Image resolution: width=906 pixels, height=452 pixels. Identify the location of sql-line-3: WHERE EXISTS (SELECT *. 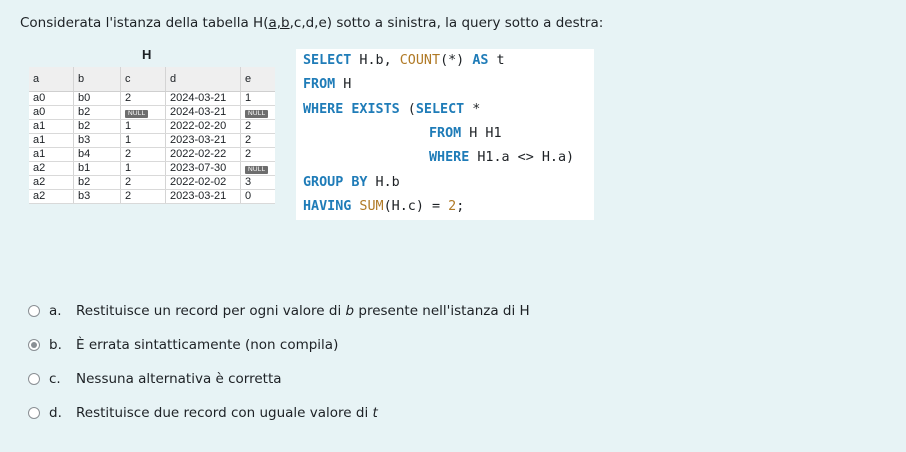
(392, 109).